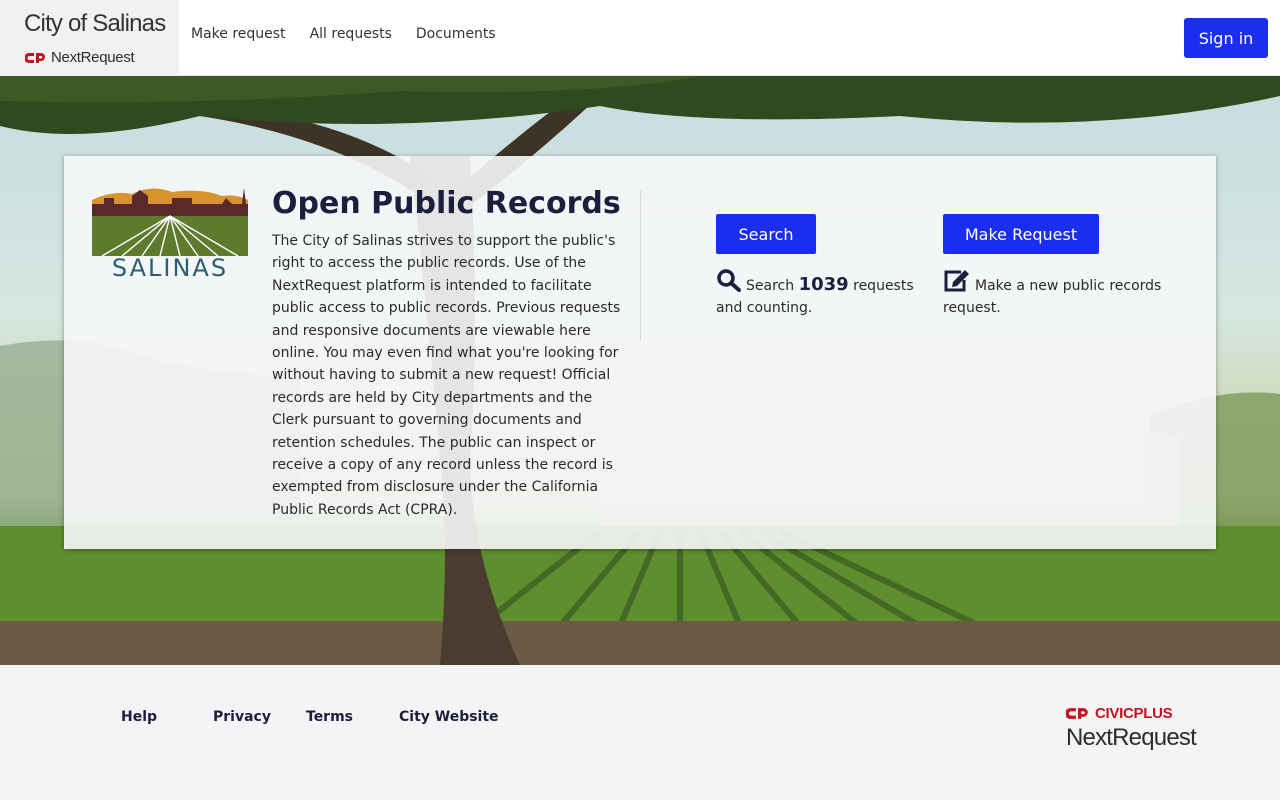  I want to click on brand-sub: NextRequest, so click(80, 57).